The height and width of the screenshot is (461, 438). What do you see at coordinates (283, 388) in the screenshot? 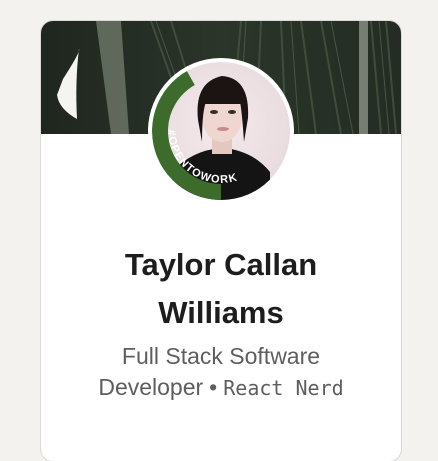
I see `headline-tag: React Nerd` at bounding box center [283, 388].